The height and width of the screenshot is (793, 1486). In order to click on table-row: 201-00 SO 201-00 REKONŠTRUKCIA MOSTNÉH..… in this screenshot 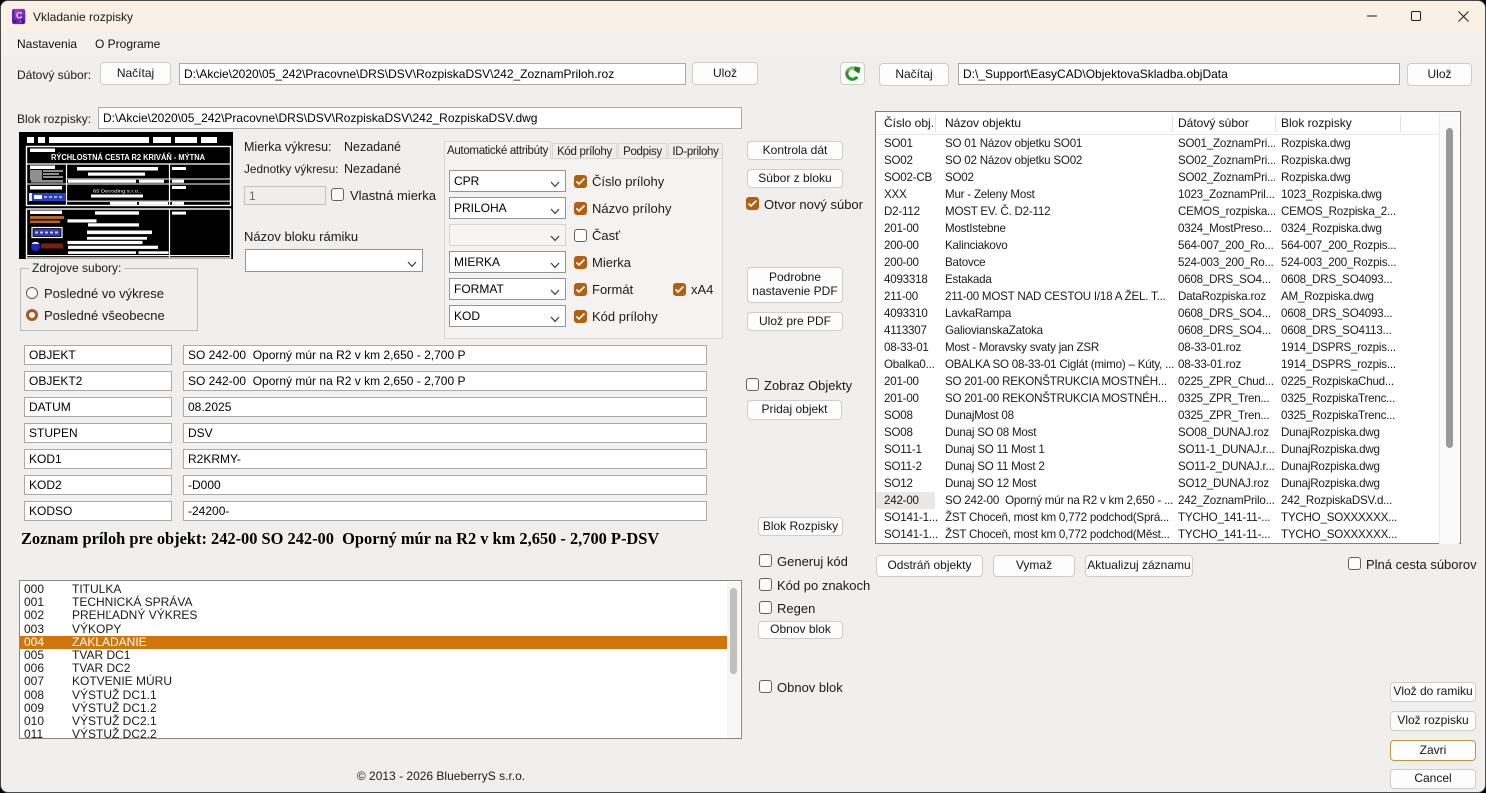, I will do `click(1157, 381)`.